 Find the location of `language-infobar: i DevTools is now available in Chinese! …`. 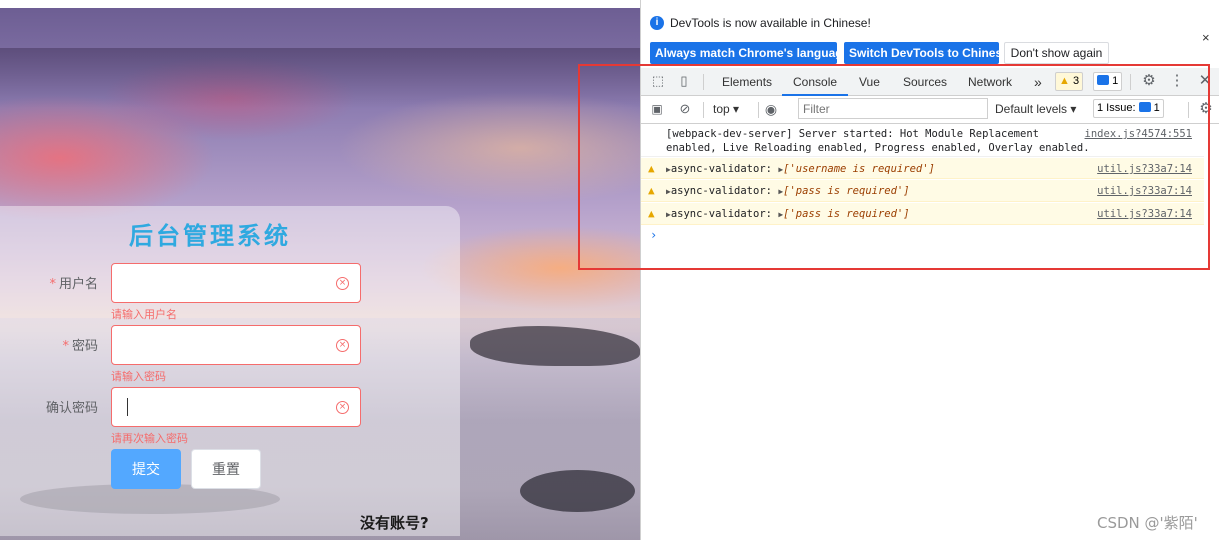

language-infobar: i DevTools is now available in Chinese! … is located at coordinates (930, 37).